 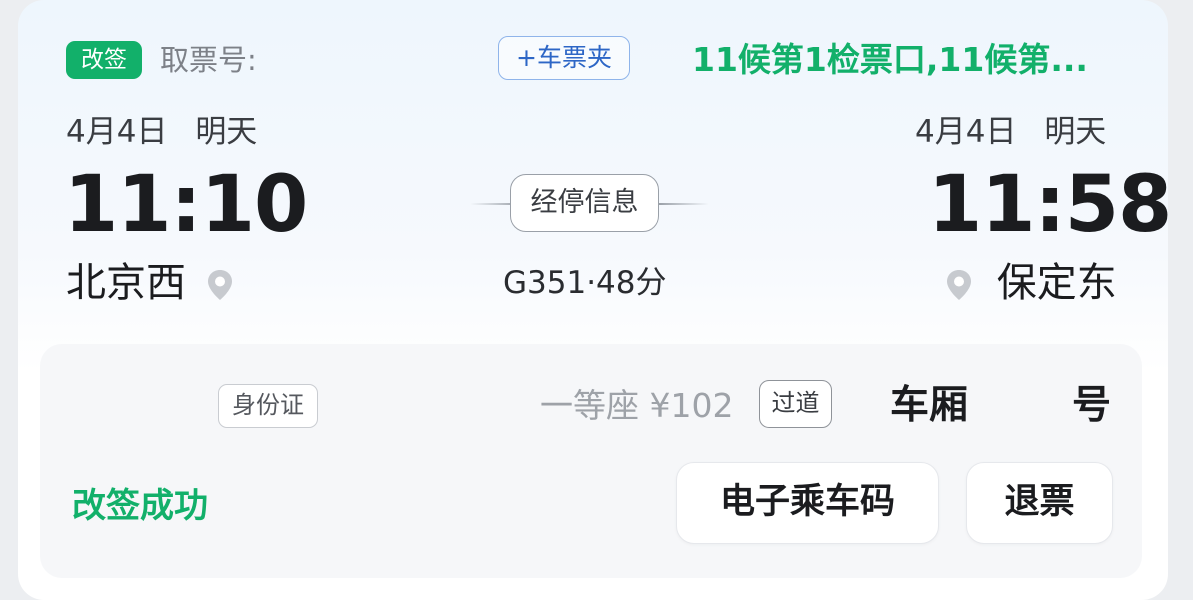 What do you see at coordinates (117, 132) in the screenshot?
I see `depart-date: 4月4日` at bounding box center [117, 132].